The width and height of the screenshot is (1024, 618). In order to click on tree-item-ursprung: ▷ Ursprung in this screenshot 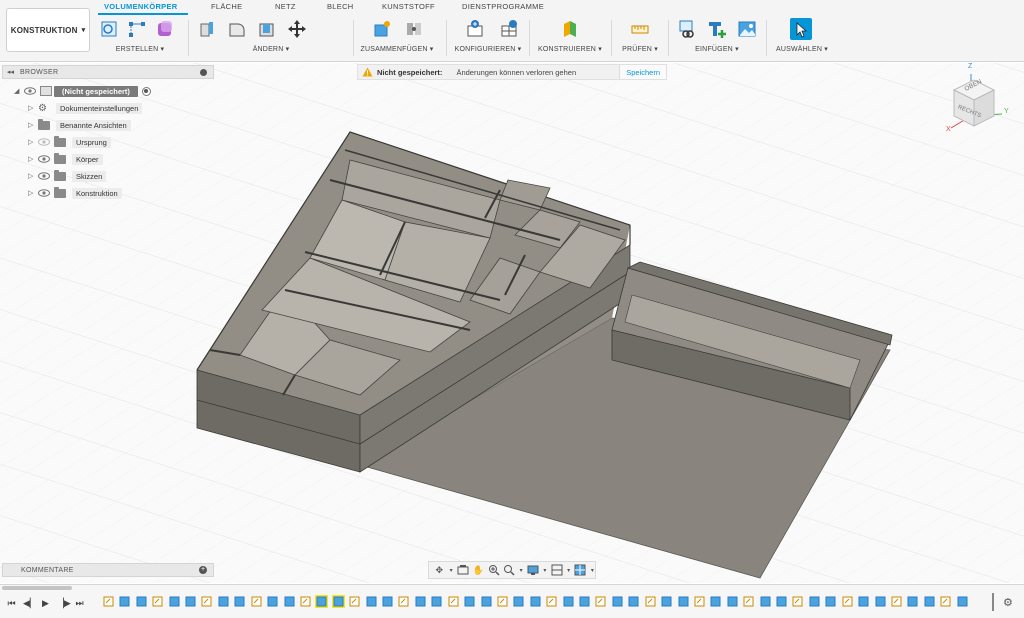, I will do `click(69, 142)`.